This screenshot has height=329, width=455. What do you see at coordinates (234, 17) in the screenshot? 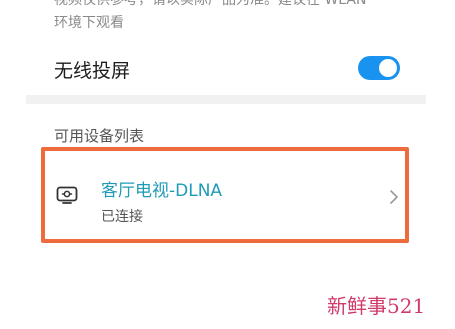
I see `video-notice: 视频仅供参考，请以实际产品为准。建议在 WLAN 环境下观看` at bounding box center [234, 17].